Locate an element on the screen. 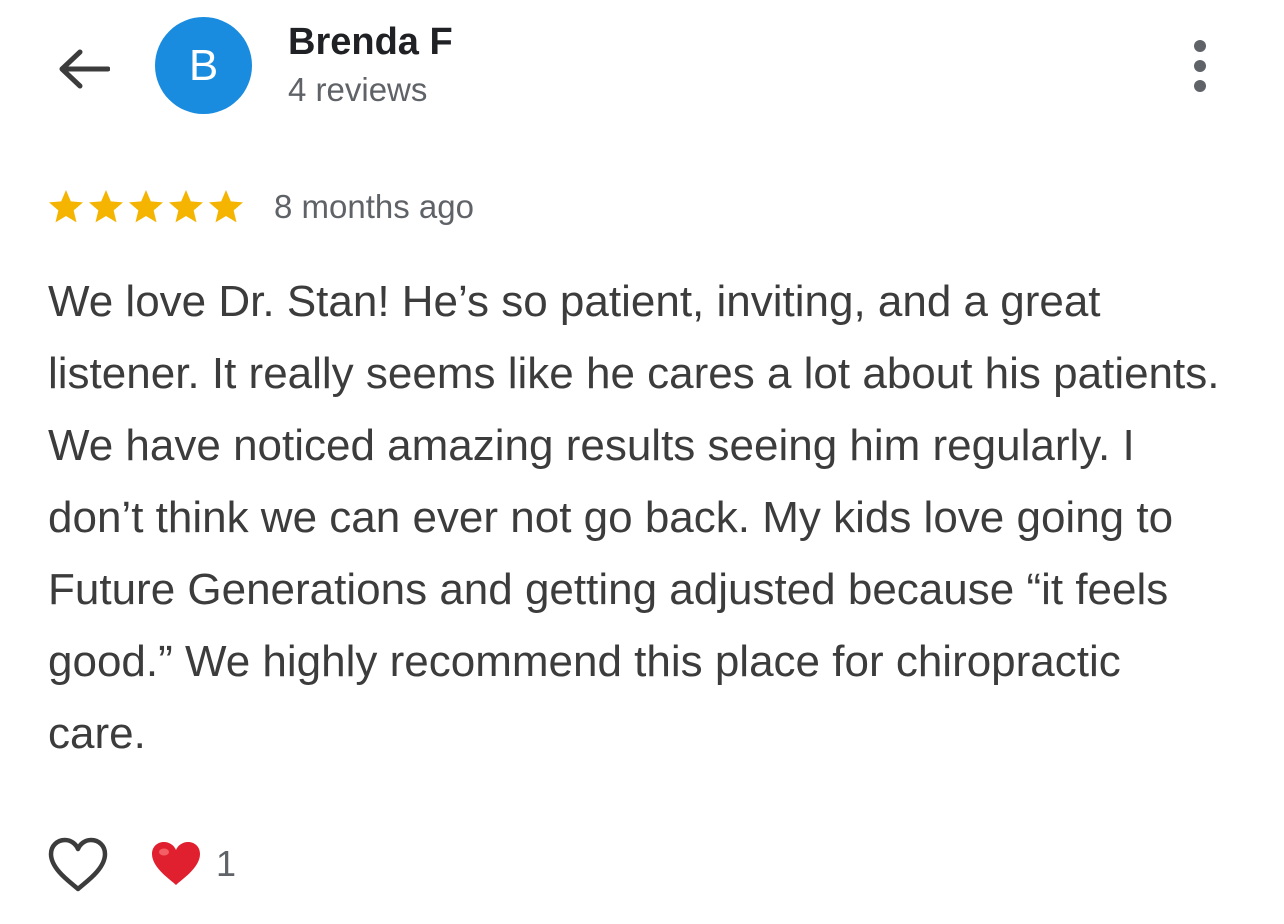 The width and height of the screenshot is (1284, 924). back-button is located at coordinates (83, 69).